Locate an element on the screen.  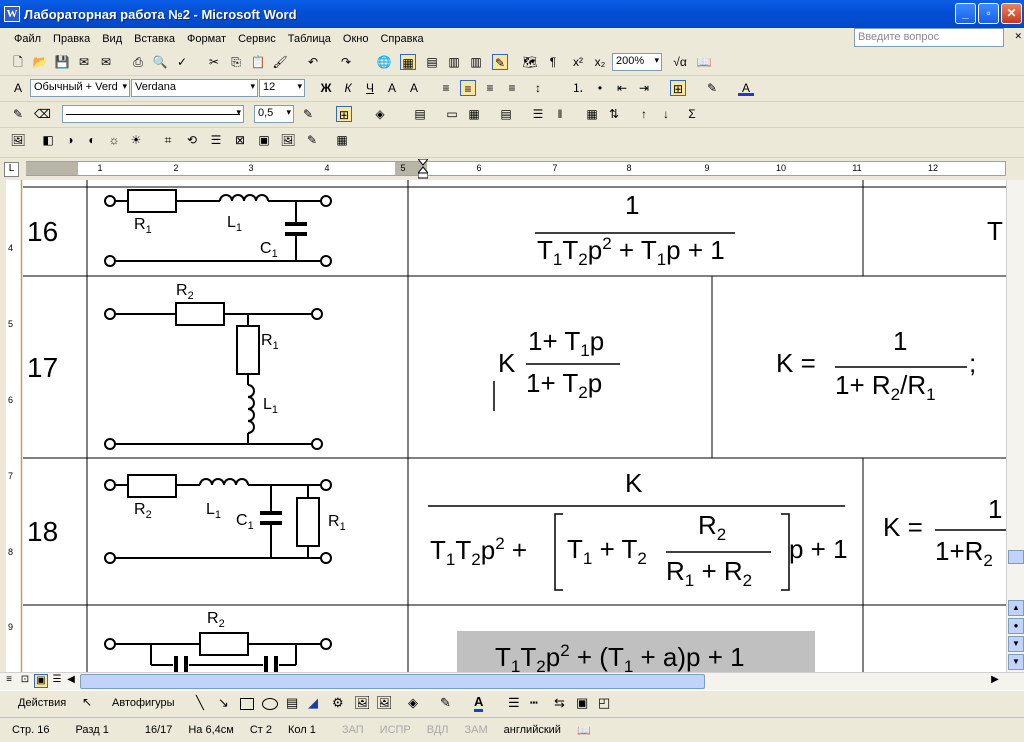
sort-asc-icon: ↑ is located at coordinates (644, 114).